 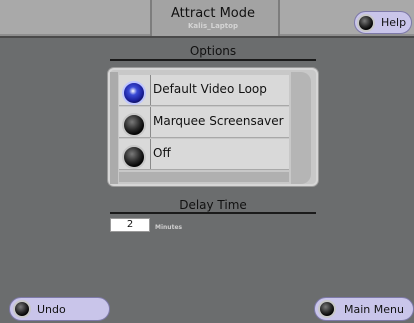 I want to click on delay-heading-underline, so click(x=213, y=213).